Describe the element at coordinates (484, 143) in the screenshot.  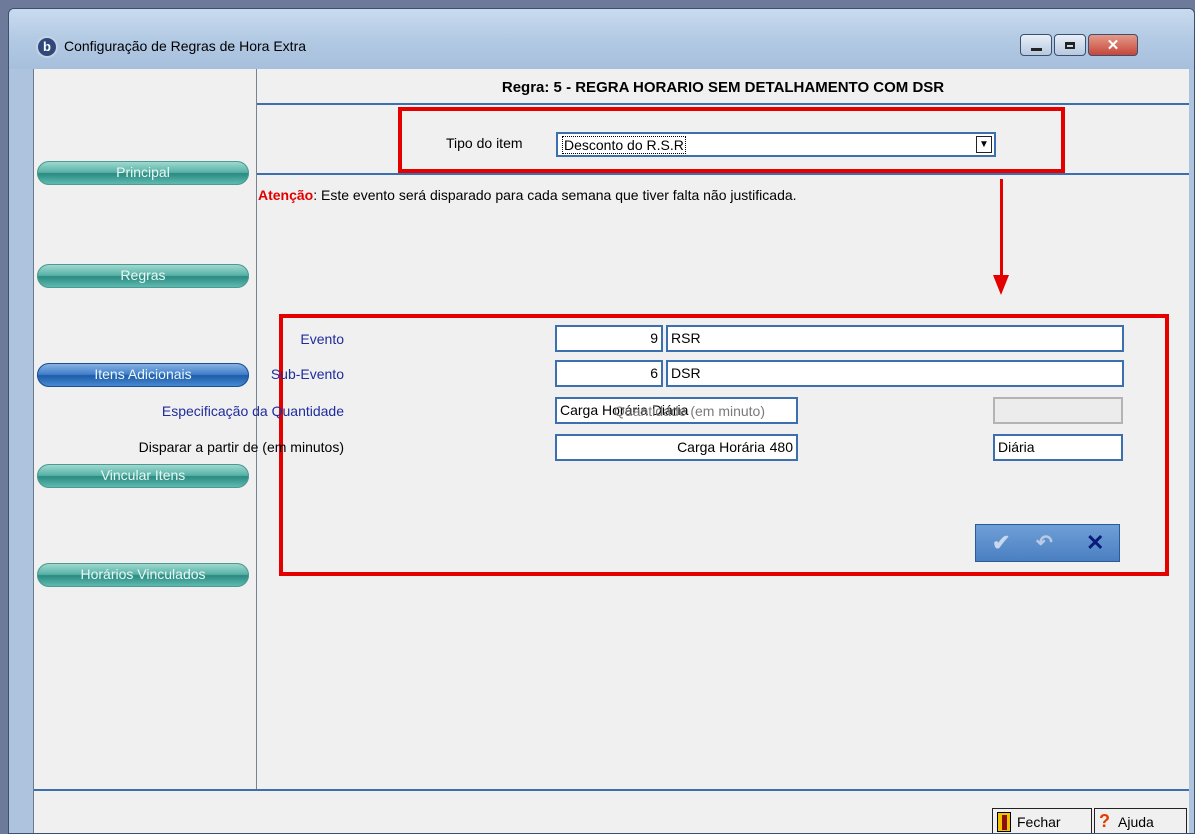
I see `tipo-label: Tipo do item` at that location.